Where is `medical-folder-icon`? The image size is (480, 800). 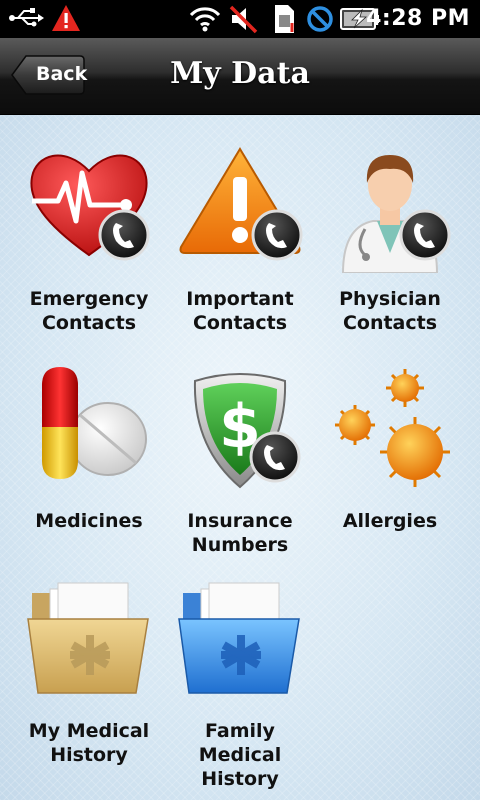
medical-folder-icon is located at coordinates (88, 638).